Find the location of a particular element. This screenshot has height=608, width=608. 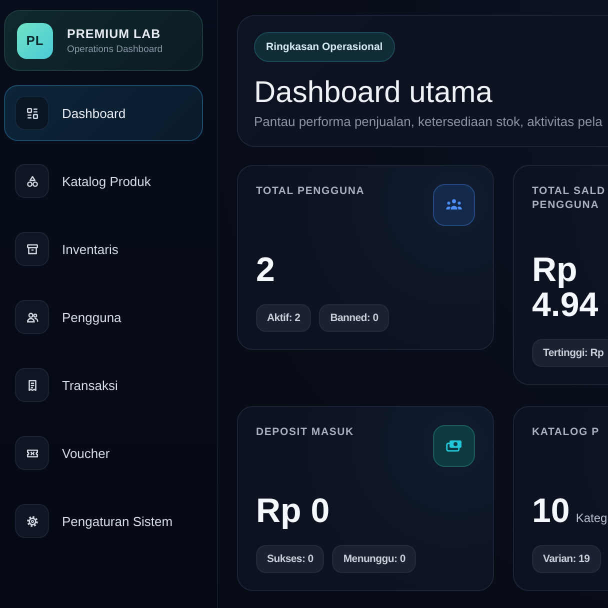

archive-icon is located at coordinates (32, 249).